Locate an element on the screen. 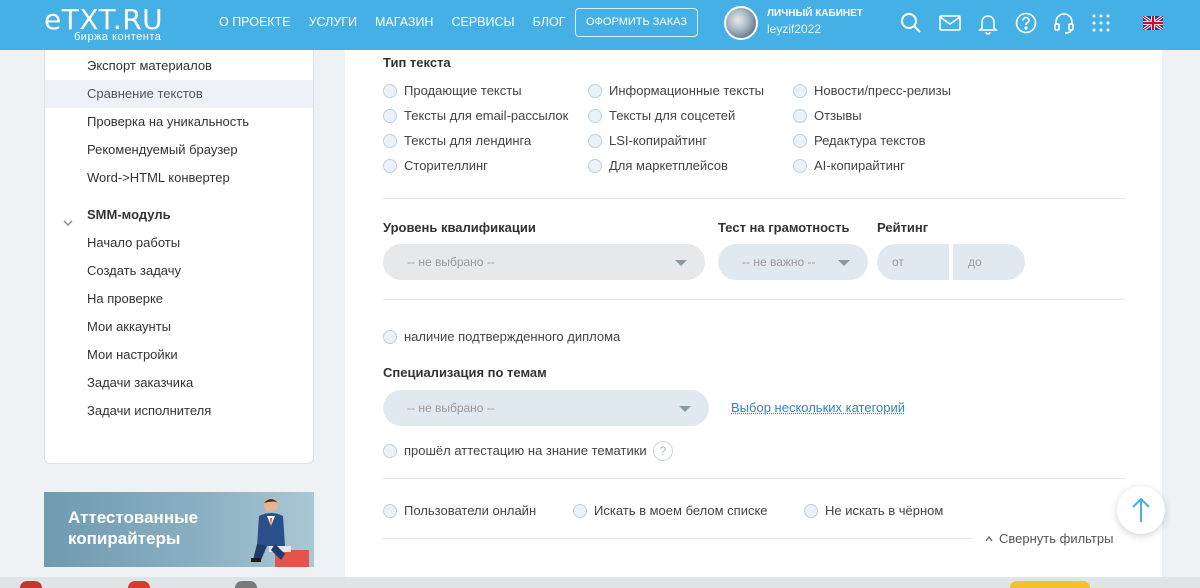 Image resolution: width=1200 pixels, height=588 pixels. qualification-value: -- не выбрано -- is located at coordinates (451, 262).